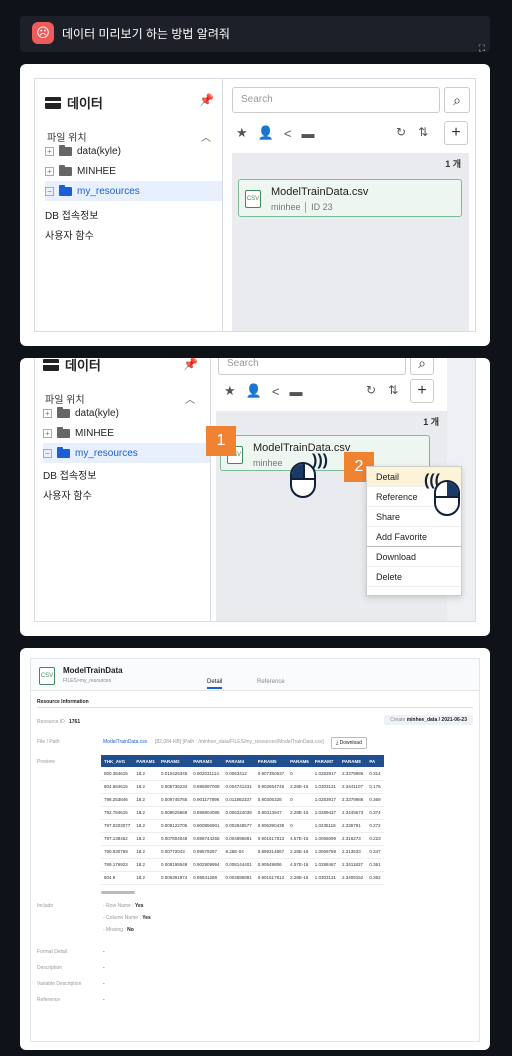 This screenshot has width=512, height=1056. Describe the element at coordinates (238, 761) in the screenshot. I see `column-header: PARAM4` at that location.